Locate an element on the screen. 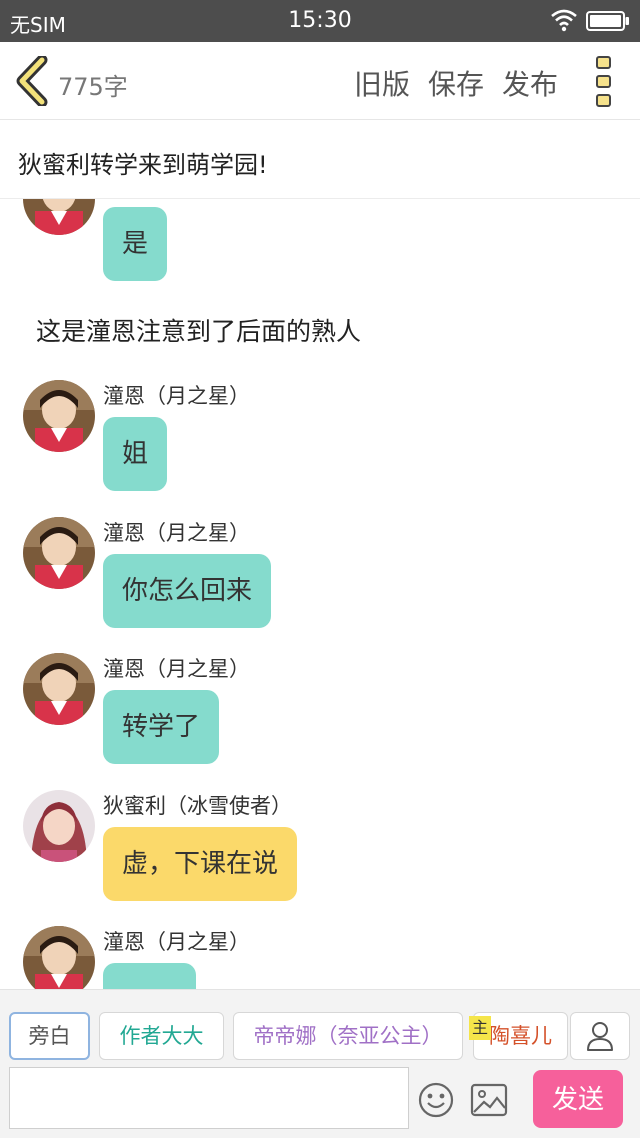 The height and width of the screenshot is (1138, 640). status-bar: 无SIM 15:30 is located at coordinates (320, 21).